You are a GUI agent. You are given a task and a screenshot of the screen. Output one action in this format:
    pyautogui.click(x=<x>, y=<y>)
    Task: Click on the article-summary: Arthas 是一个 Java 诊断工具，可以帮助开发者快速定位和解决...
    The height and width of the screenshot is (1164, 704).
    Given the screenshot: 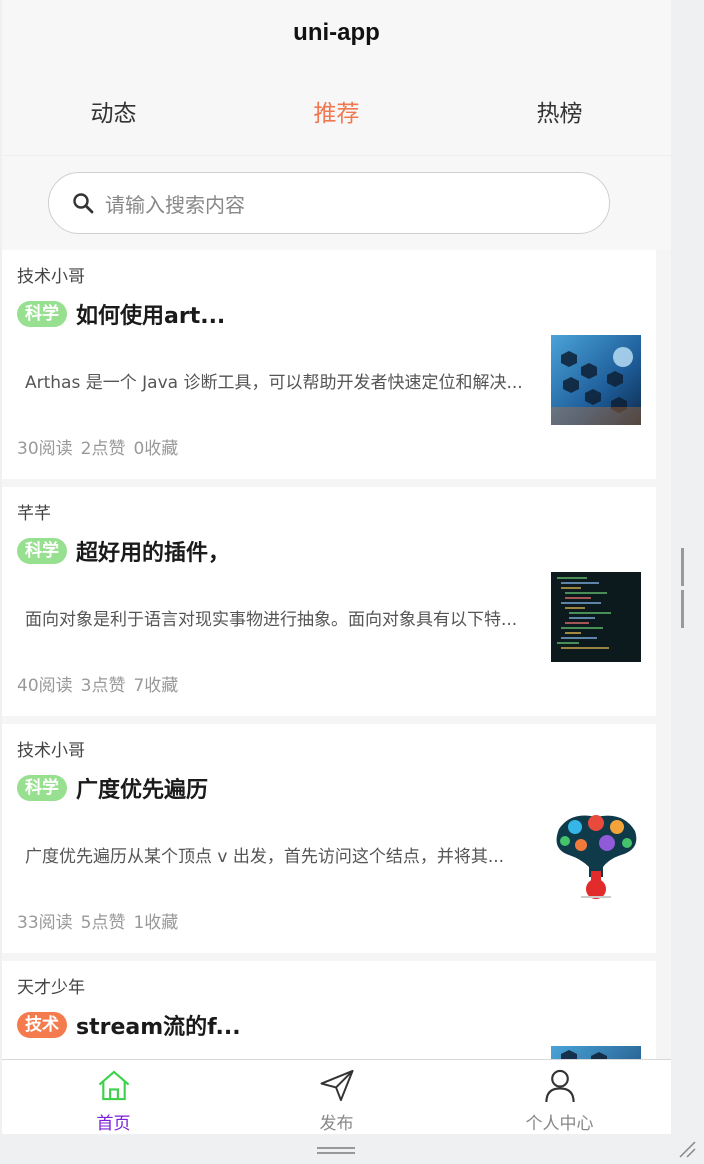 What is the action you would take?
    pyautogui.click(x=274, y=383)
    